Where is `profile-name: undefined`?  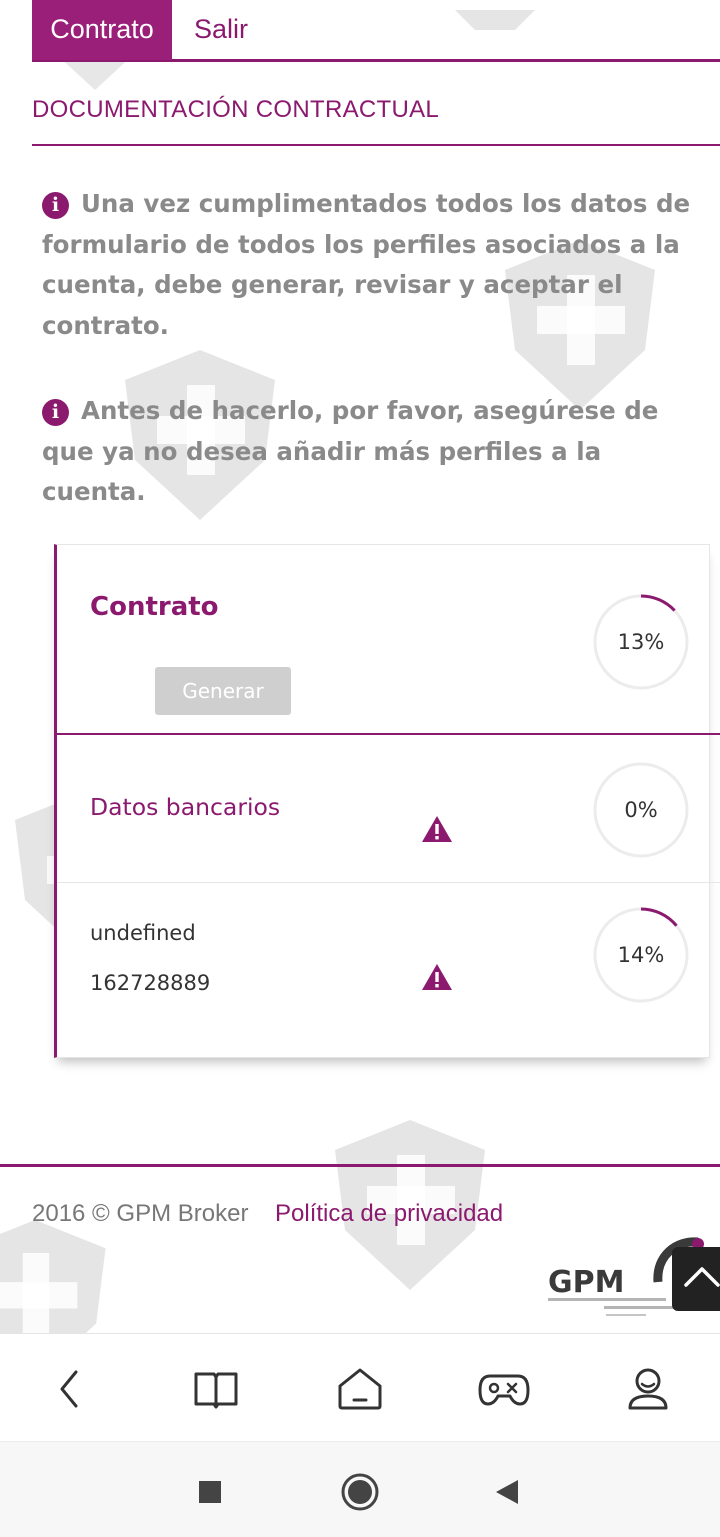 profile-name: undefined is located at coordinates (143, 933).